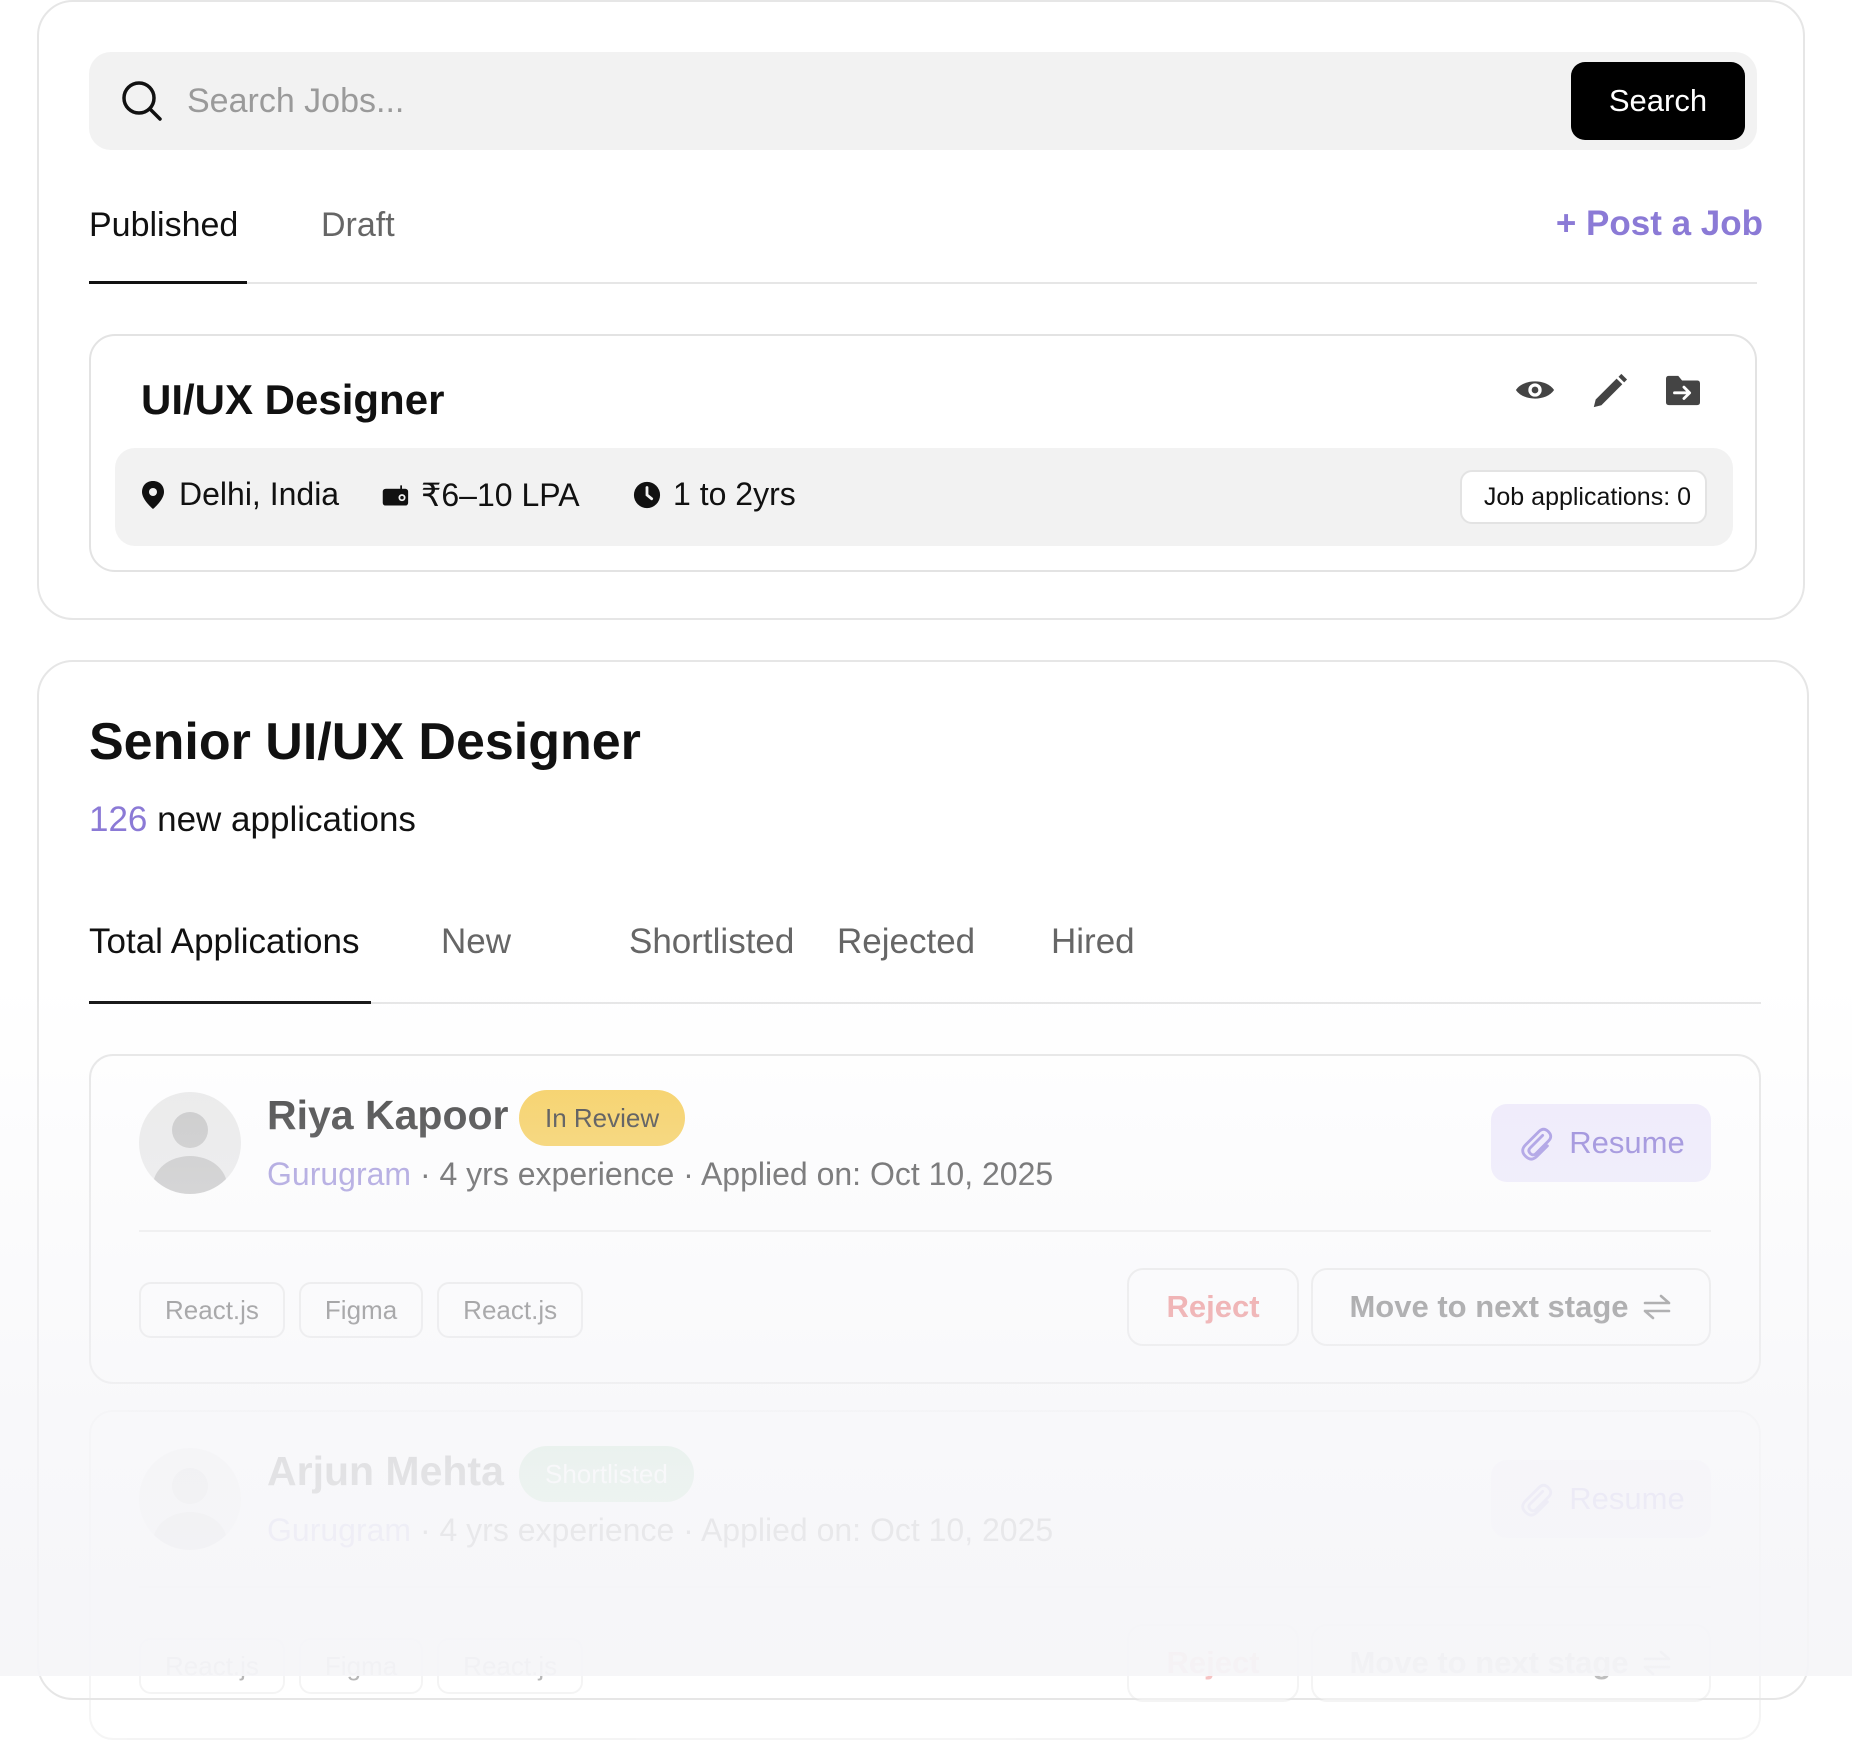 This screenshot has height=1740, width=1852. What do you see at coordinates (1683, 390) in the screenshot?
I see `move-folder-icon` at bounding box center [1683, 390].